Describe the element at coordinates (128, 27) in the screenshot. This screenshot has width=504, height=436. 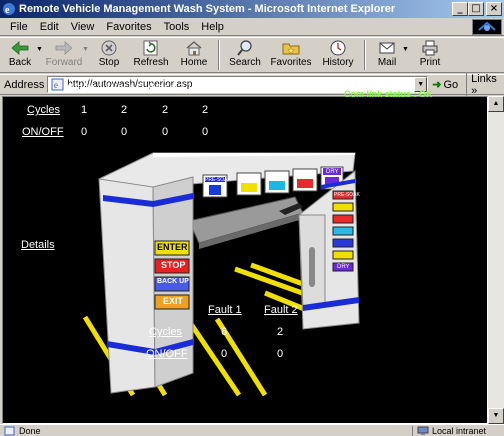
I see `menu-favorites: Favorites` at that location.